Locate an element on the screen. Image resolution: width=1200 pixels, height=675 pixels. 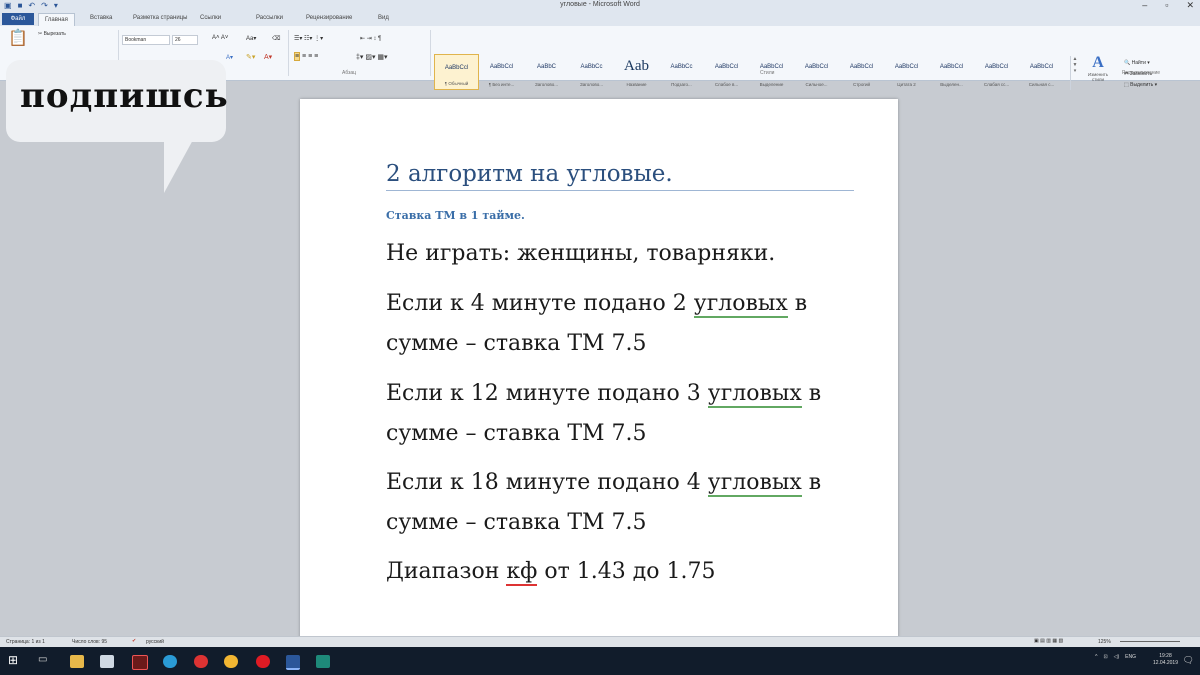
maximize-icon: ▫ is located at coordinates (1166, 5).